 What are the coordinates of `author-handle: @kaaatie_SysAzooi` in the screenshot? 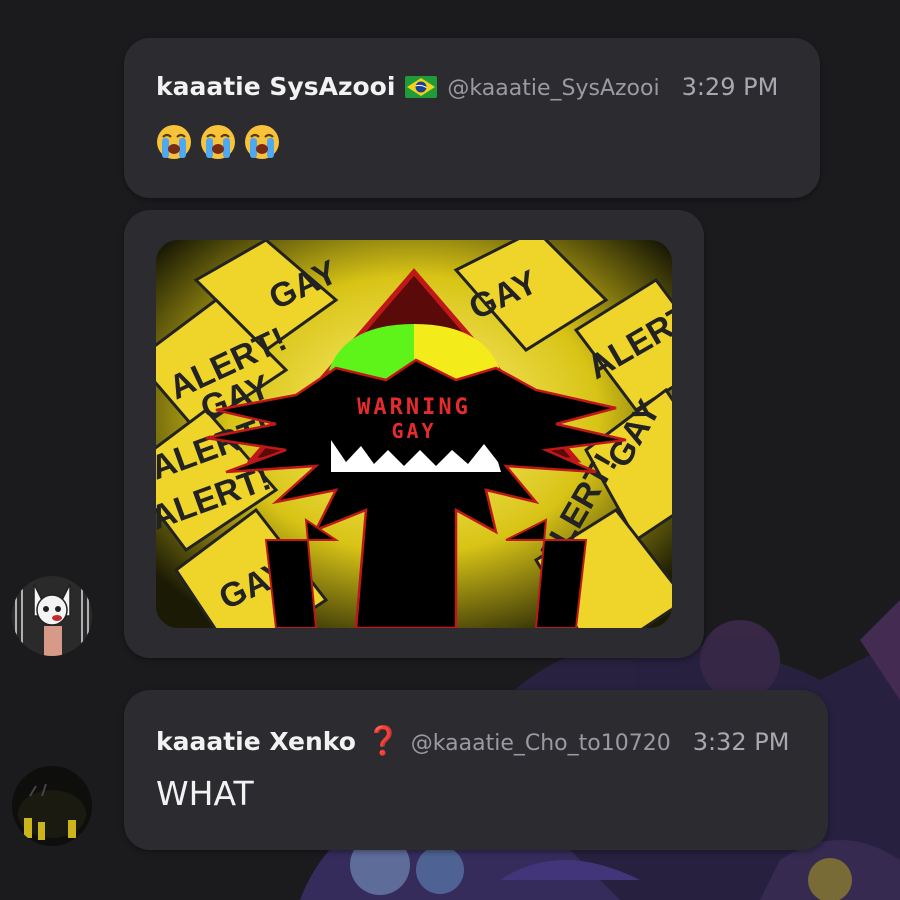 It's located at (553, 88).